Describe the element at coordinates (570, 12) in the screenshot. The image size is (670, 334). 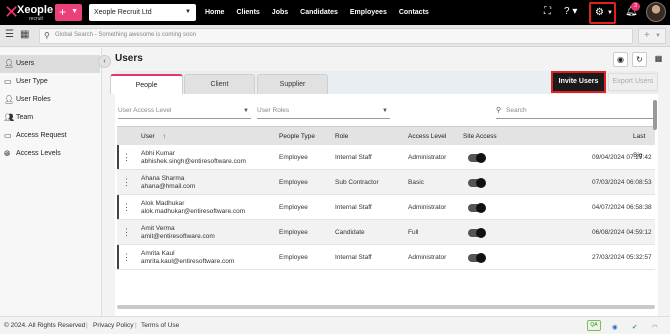
I see `help-icon: ? ▾` at that location.